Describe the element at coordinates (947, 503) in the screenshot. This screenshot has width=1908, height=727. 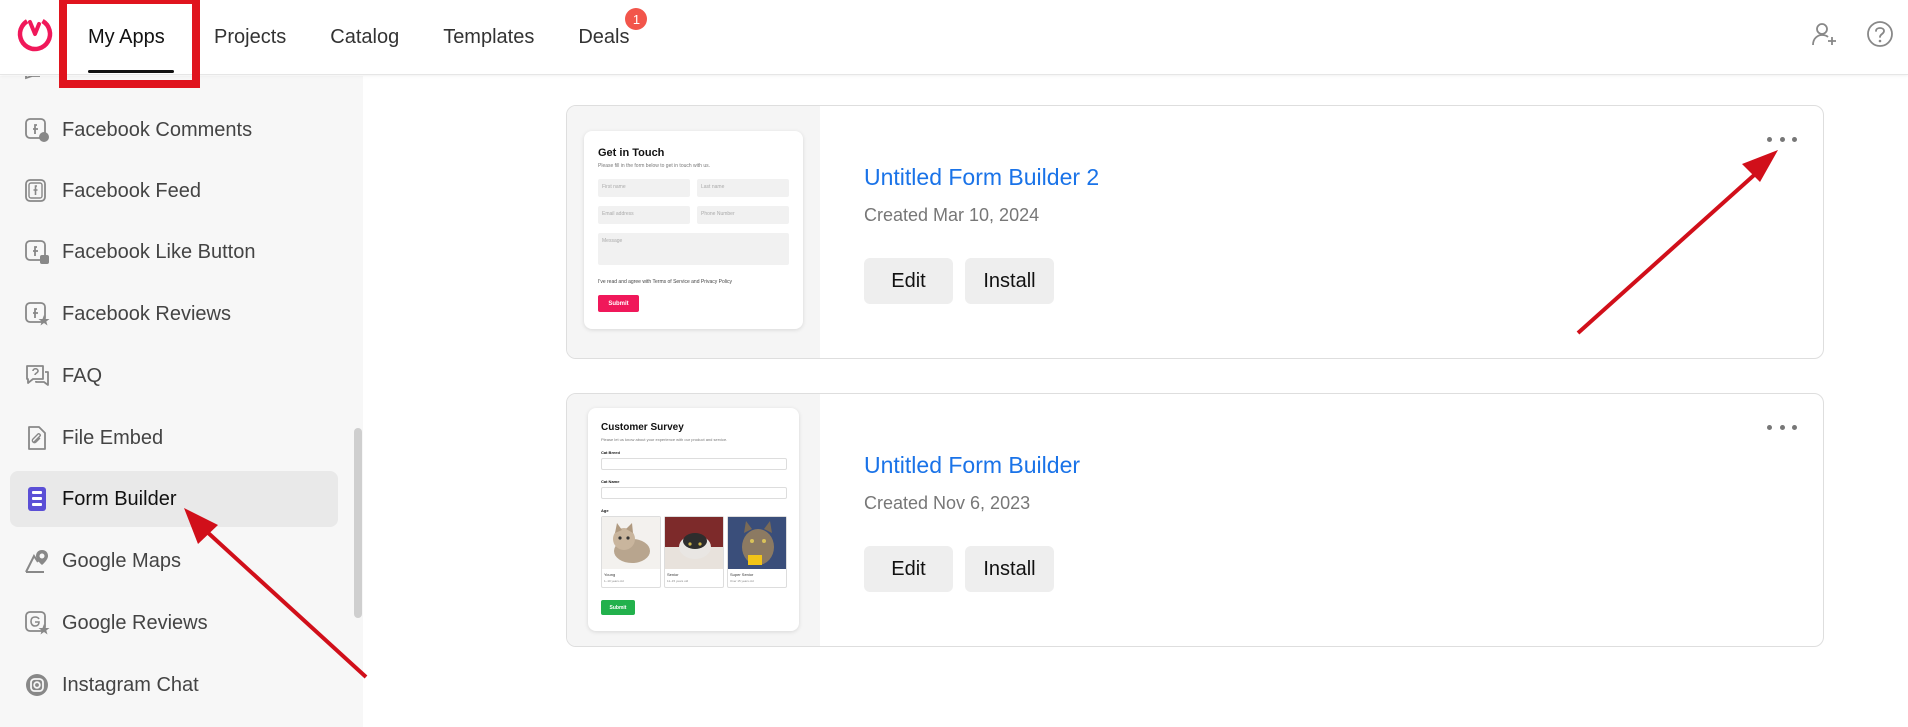
I see `app-created-date: Created Nov 6, 2023` at that location.